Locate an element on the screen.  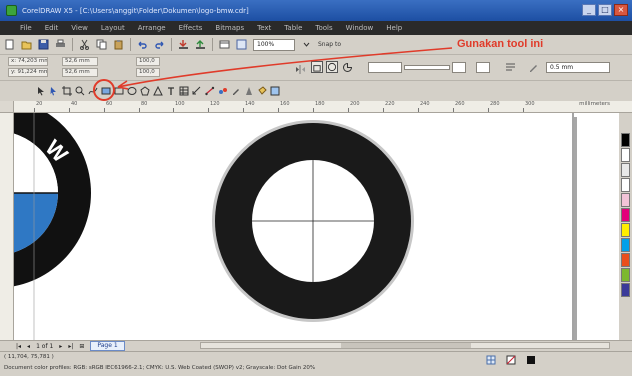
width-field: 52,6 mm is located at coordinates (80, 61).